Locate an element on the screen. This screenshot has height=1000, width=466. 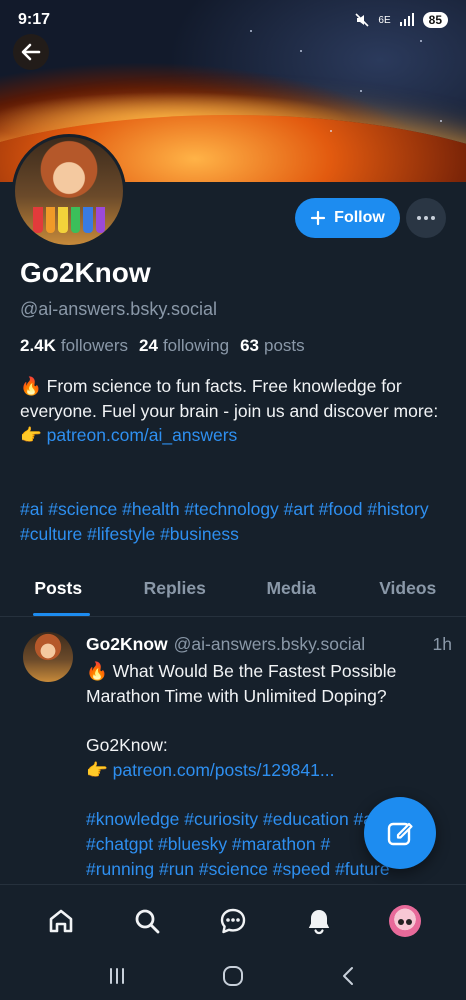
bell-icon is located at coordinates (319, 921).